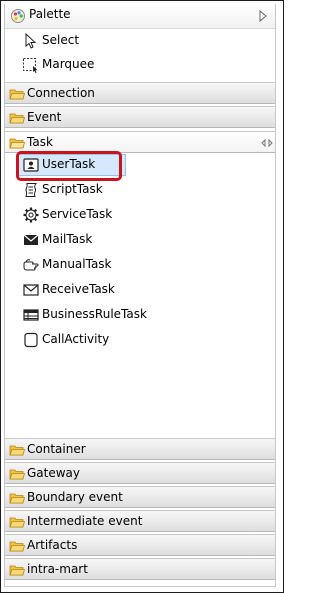  I want to click on palette-title: Palette, so click(50, 14).